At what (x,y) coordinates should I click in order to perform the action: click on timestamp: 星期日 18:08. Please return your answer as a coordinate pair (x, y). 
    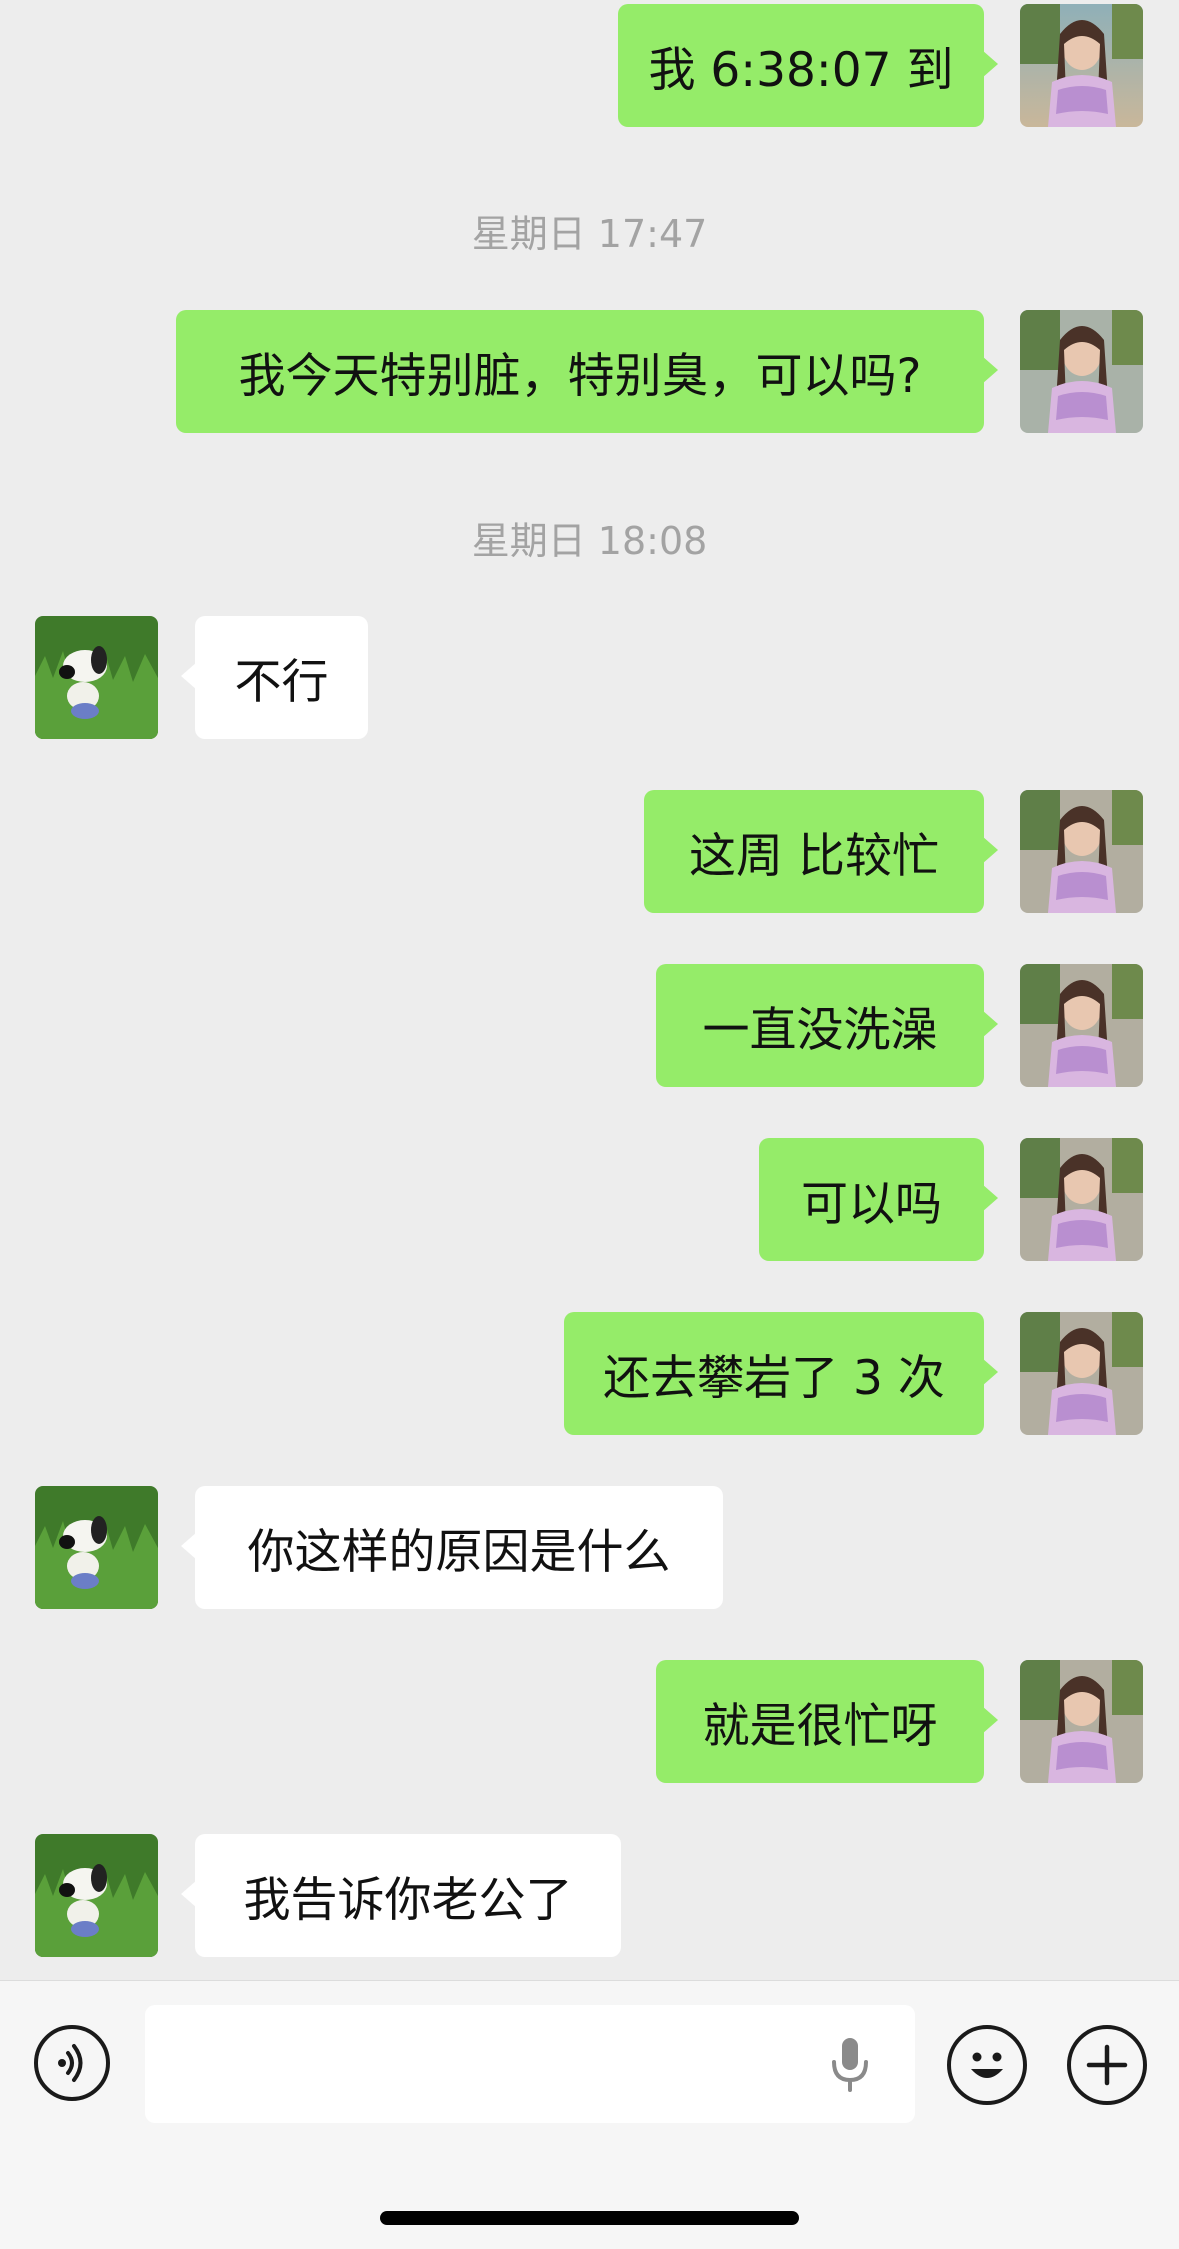
    Looking at the image, I should click on (589, 541).